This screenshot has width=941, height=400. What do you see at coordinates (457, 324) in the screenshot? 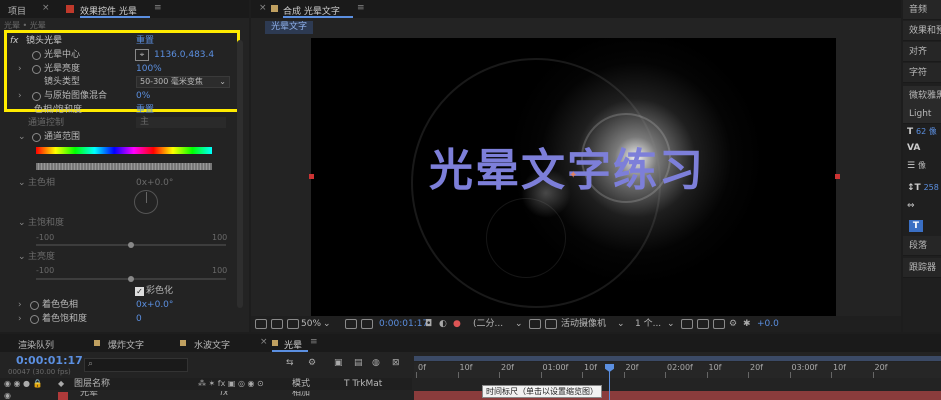
I see `color-channel-icon: ●` at bounding box center [457, 324].